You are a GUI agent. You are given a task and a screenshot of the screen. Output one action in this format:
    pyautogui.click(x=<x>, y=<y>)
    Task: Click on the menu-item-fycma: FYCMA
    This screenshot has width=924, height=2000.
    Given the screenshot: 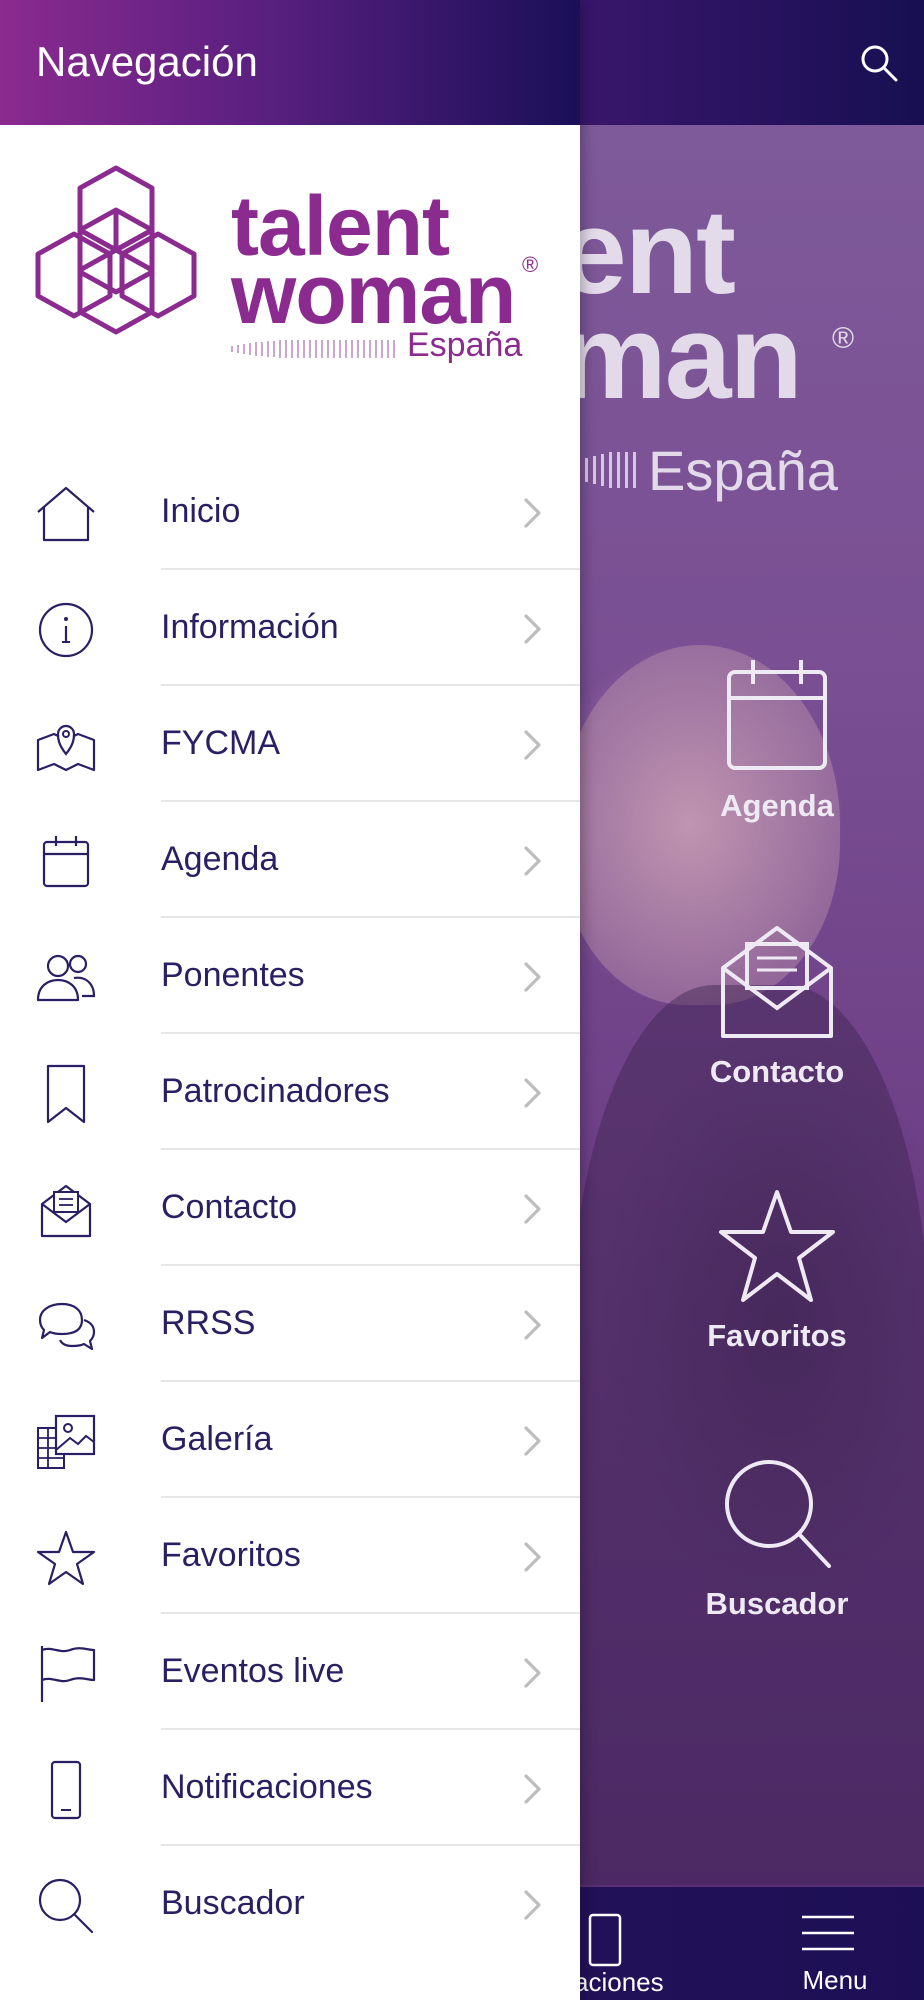 What is the action you would take?
    pyautogui.click(x=290, y=744)
    